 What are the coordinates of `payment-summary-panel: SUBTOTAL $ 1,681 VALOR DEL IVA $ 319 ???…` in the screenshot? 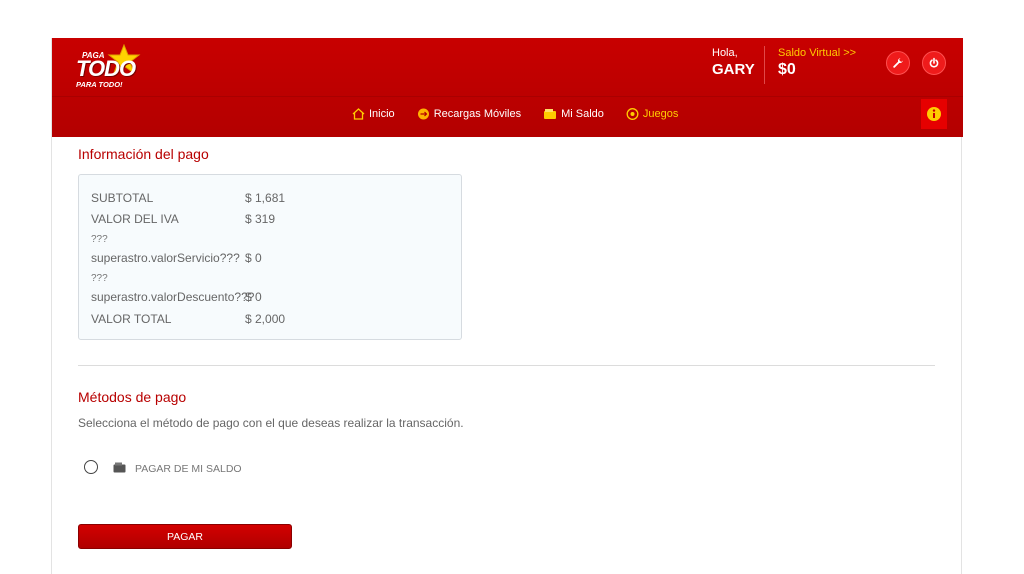 It's located at (270, 257).